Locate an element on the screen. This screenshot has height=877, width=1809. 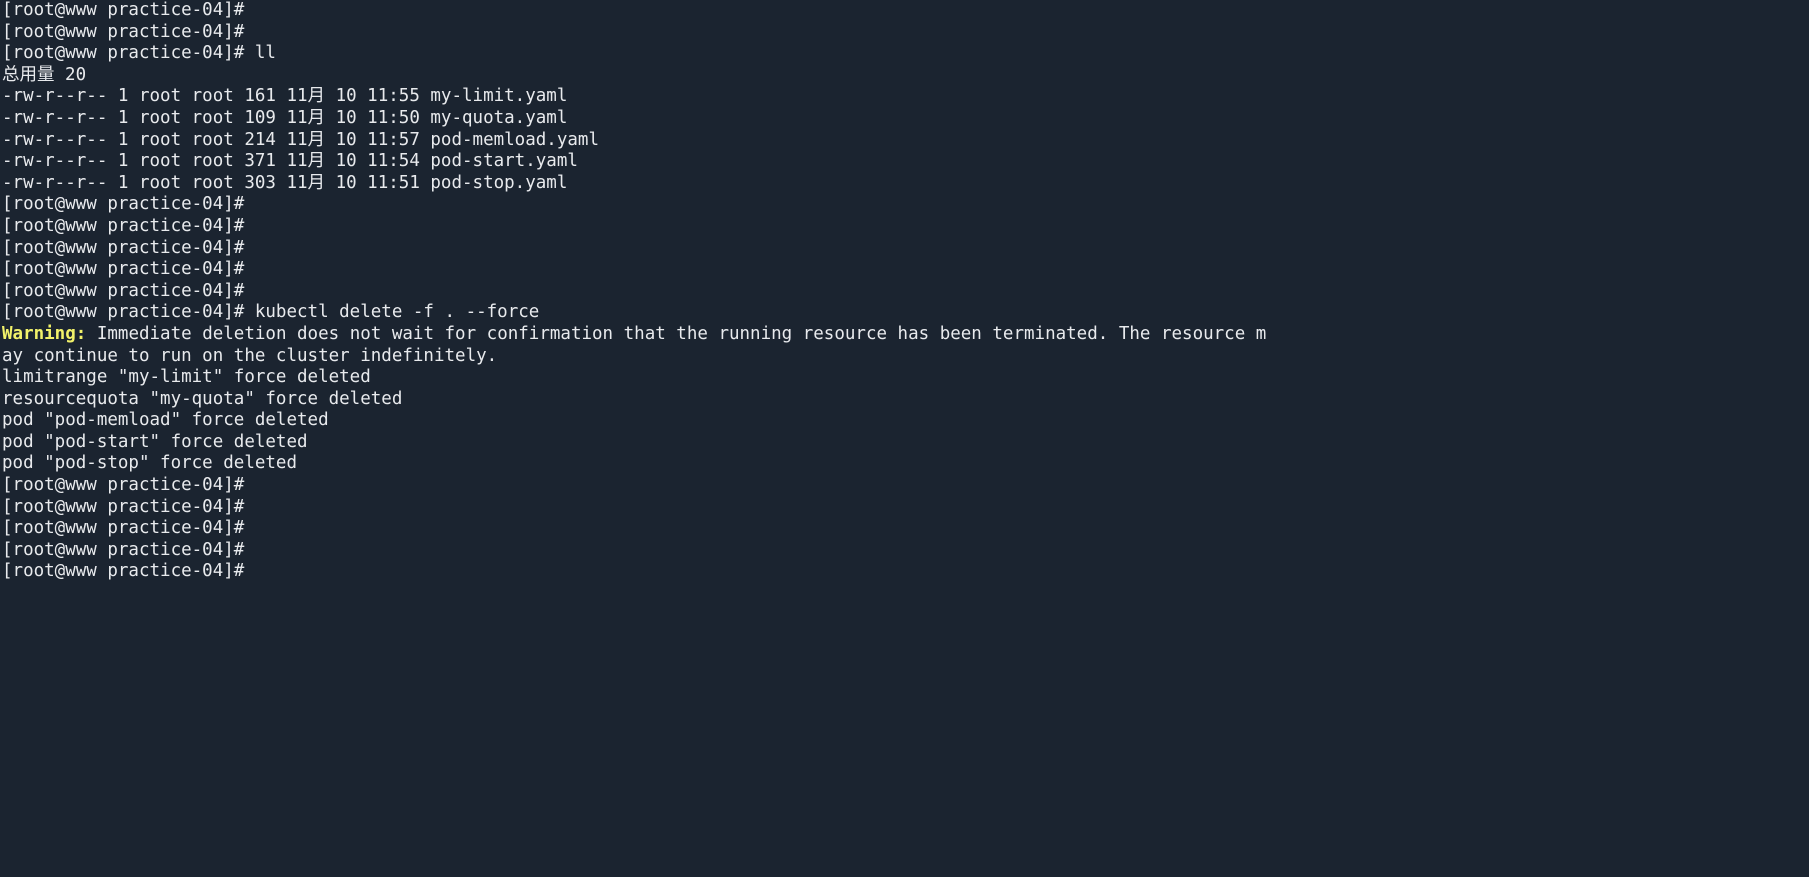
terminal-line-text: limitrange "my-limit" force deleted is located at coordinates (186, 377).